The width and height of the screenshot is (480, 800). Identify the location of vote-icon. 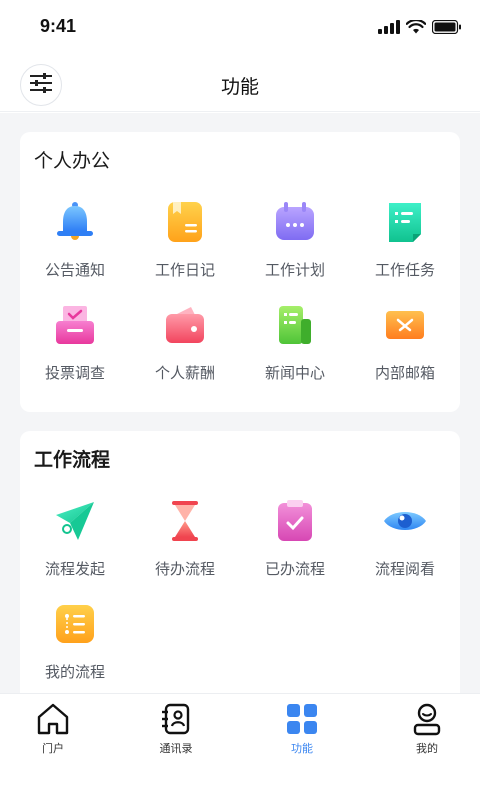
(75, 325).